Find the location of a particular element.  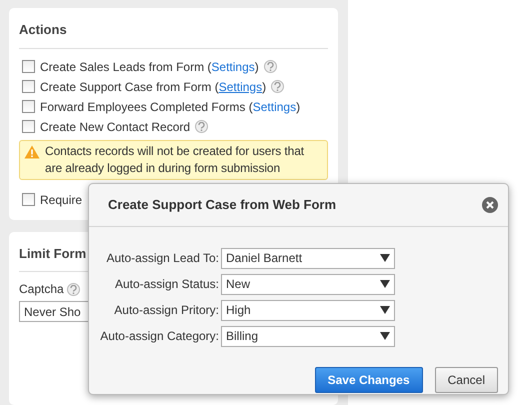

field-label: Auto-assign Category: is located at coordinates (159, 336).